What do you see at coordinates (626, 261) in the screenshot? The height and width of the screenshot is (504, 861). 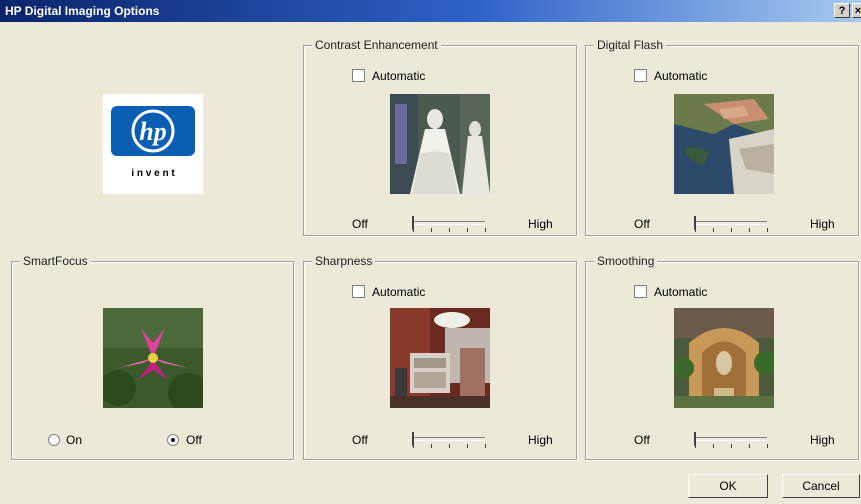 I see `smoothing-title: Smoothing` at bounding box center [626, 261].